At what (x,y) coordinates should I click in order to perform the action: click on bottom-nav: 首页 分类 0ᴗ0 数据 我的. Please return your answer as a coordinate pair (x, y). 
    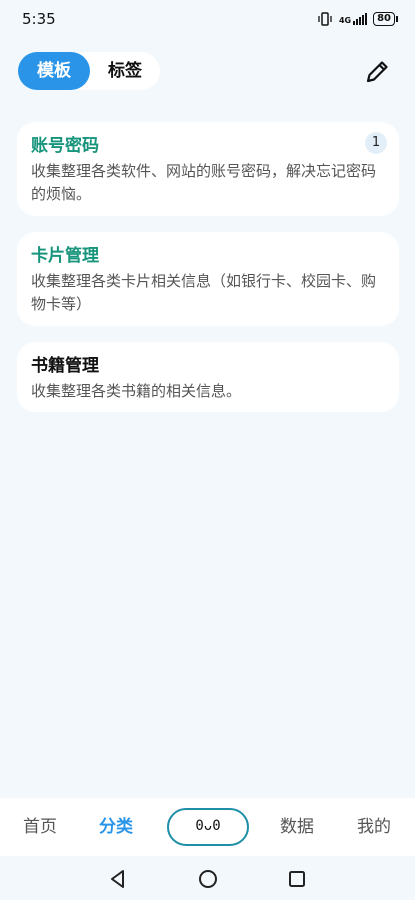
    Looking at the image, I should click on (207, 827).